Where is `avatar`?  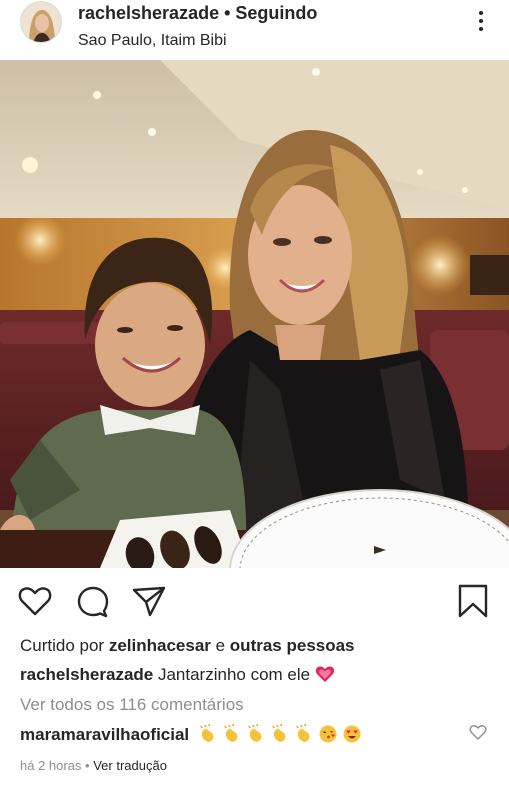
avatar is located at coordinates (41, 22).